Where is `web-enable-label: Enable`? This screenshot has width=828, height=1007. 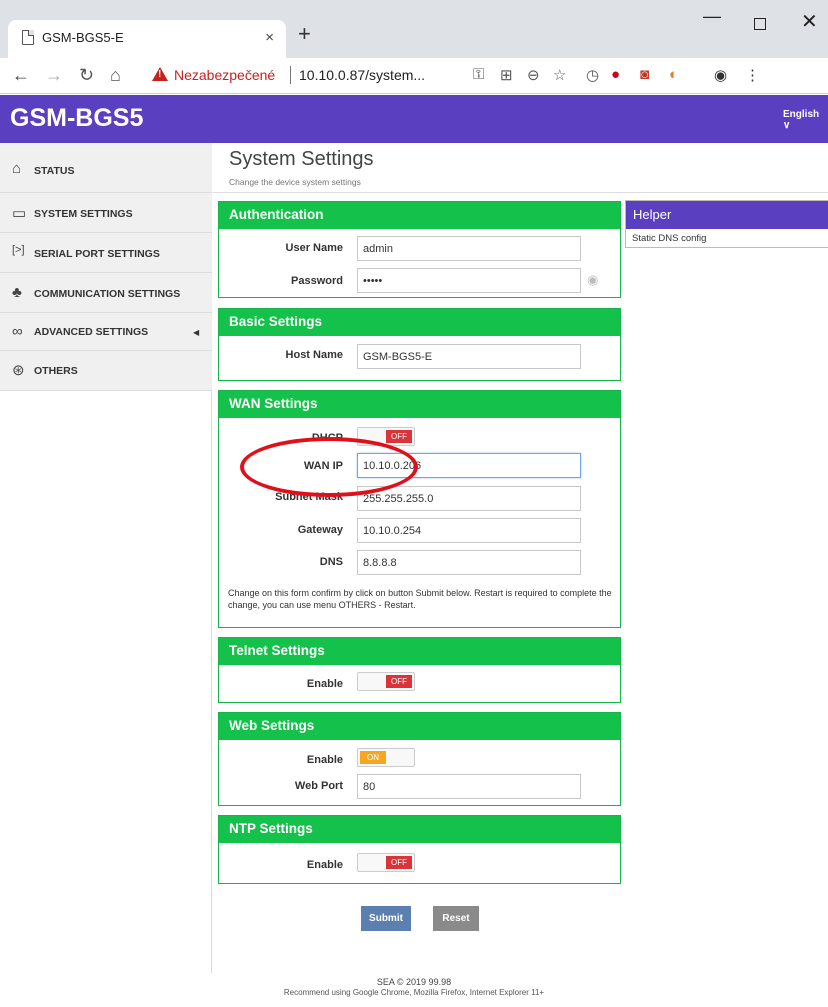
web-enable-label: Enable is located at coordinates (324, 760).